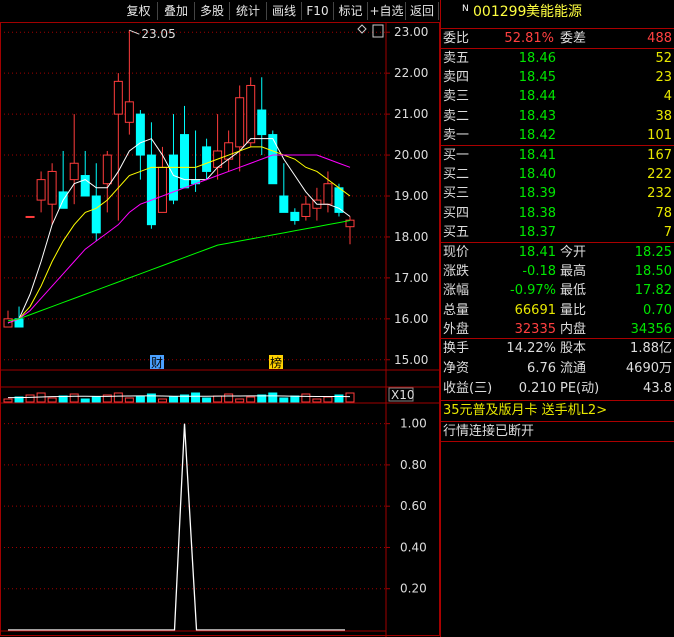 This screenshot has height=637, width=674. Describe the element at coordinates (387, 11) in the screenshot. I see `toolbar-button-7: +自选` at that location.